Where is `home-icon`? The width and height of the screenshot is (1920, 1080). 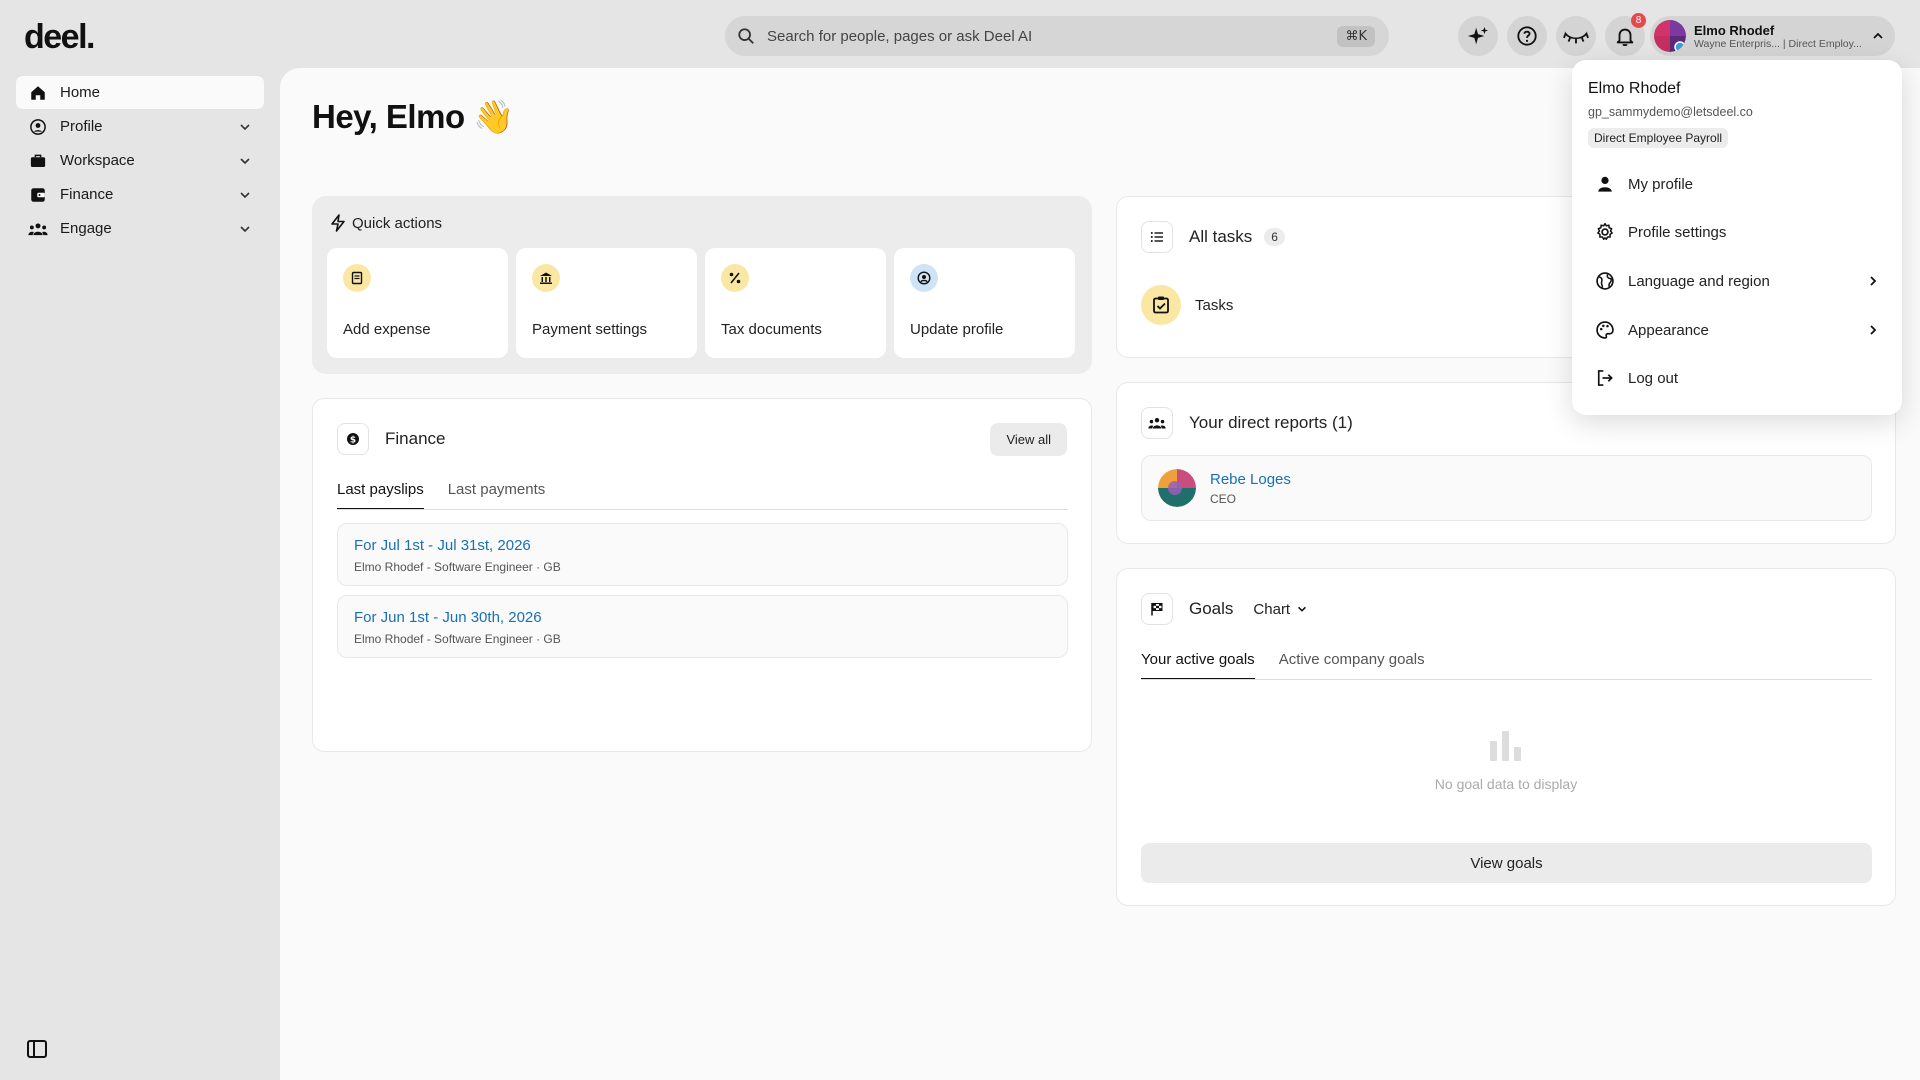
home-icon is located at coordinates (38, 93).